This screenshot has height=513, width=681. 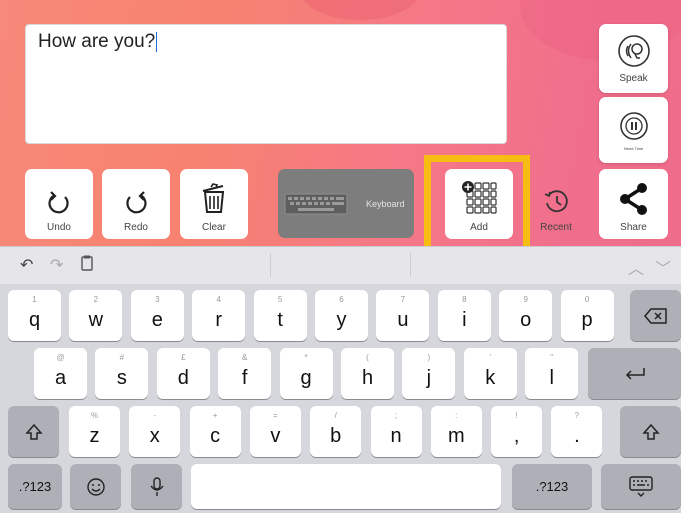 I want to click on key-e: 3e, so click(x=157, y=315).